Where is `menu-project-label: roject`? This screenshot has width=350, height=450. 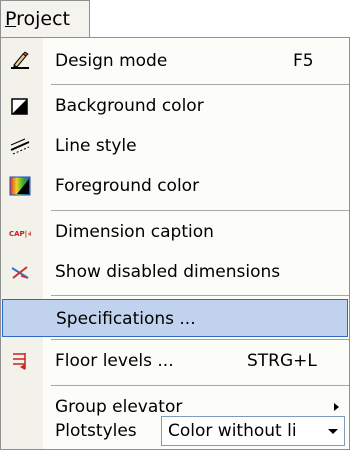 menu-project-label: roject is located at coordinates (43, 19).